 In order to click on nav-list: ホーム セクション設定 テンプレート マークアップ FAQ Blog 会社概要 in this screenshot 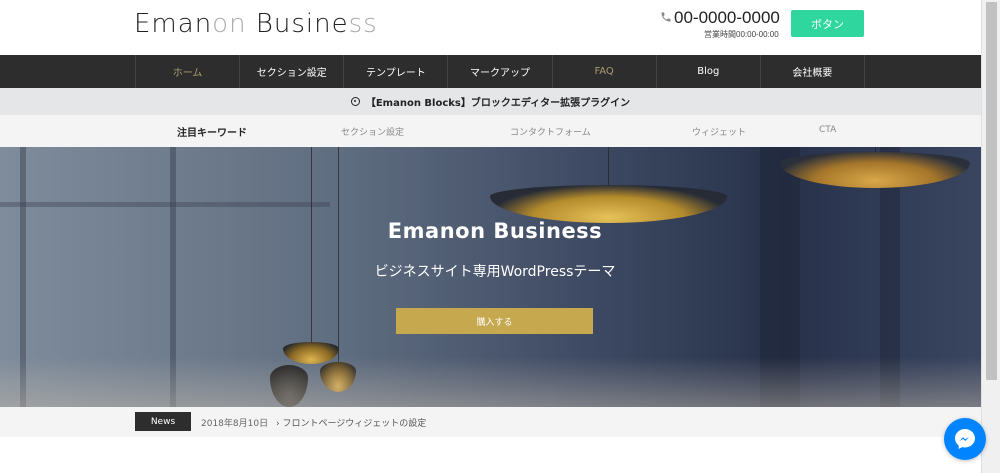, I will do `click(500, 71)`.